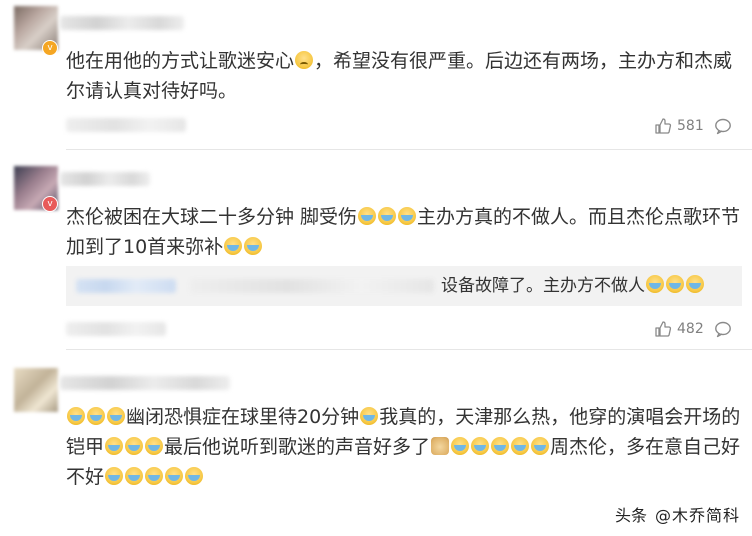  What do you see at coordinates (630, 515) in the screenshot?
I see `watermark-prefix: 头条` at bounding box center [630, 515].